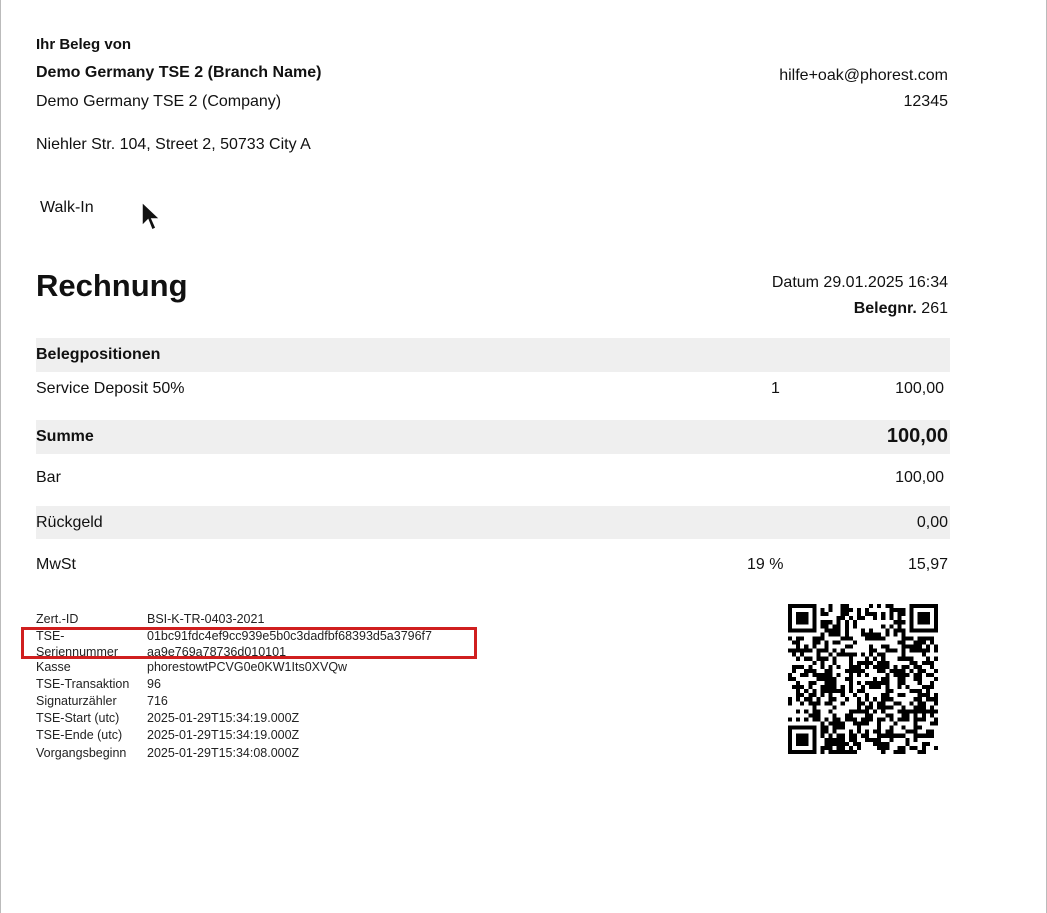 The image size is (1047, 913). Describe the element at coordinates (76, 701) in the screenshot. I see `tse-label-signature-counter: Signaturzähler` at that location.